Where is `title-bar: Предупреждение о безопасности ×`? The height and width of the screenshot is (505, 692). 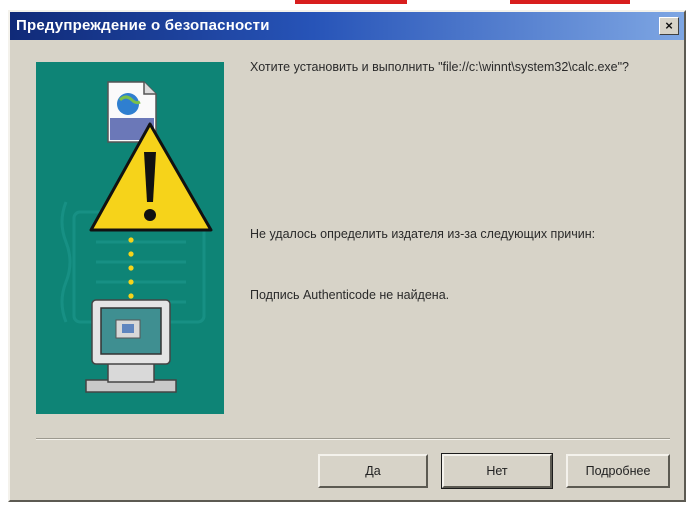 title-bar: Предупреждение о безопасности × is located at coordinates (347, 26).